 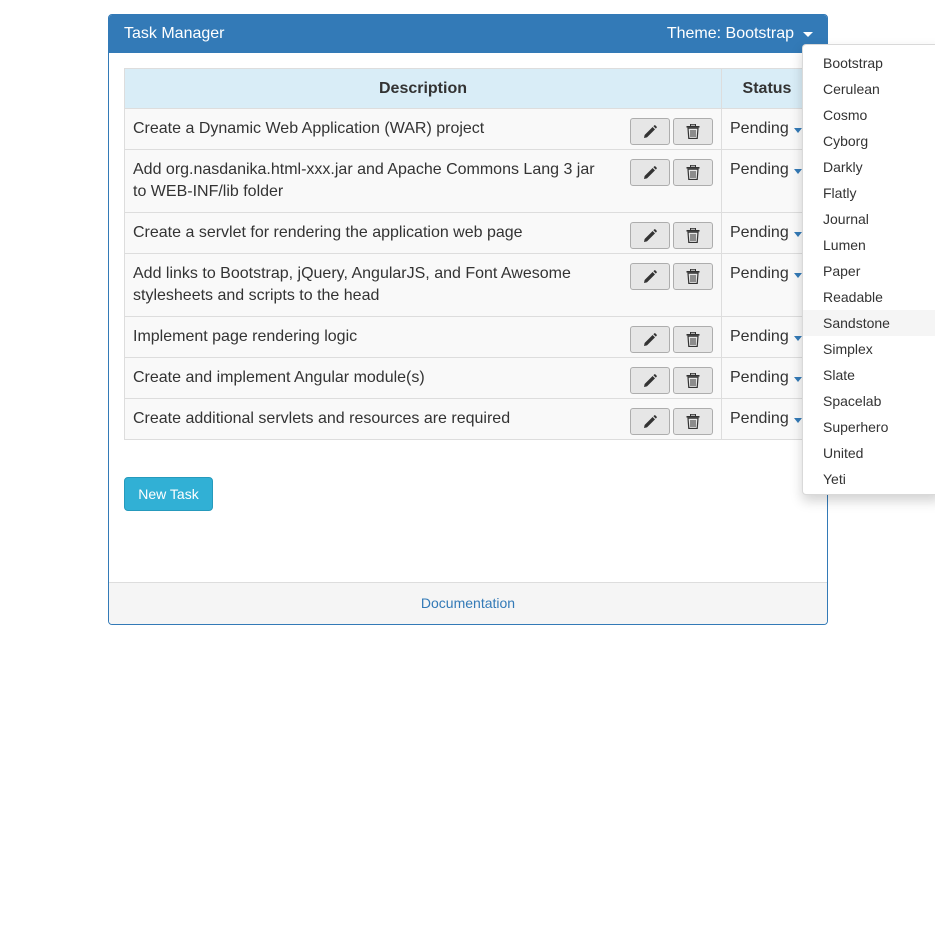 What do you see at coordinates (869, 219) in the screenshot?
I see `theme-option-journal: Journal` at bounding box center [869, 219].